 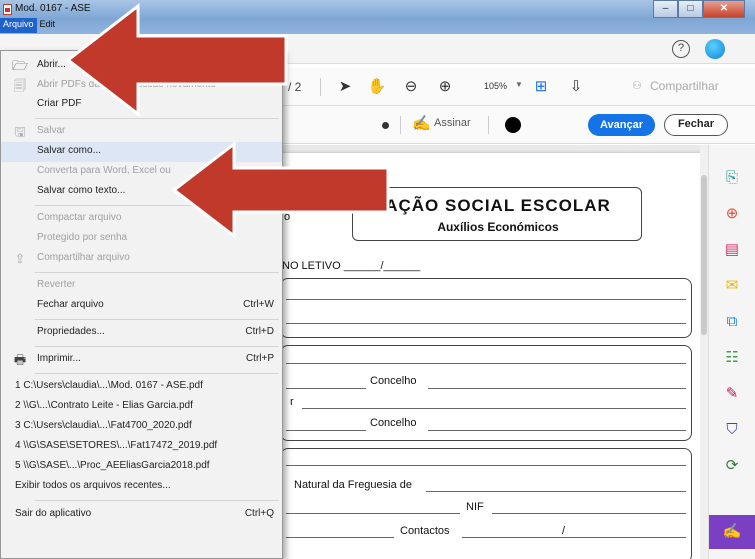 I want to click on printer-icon: 🖶, so click(x=20, y=359).